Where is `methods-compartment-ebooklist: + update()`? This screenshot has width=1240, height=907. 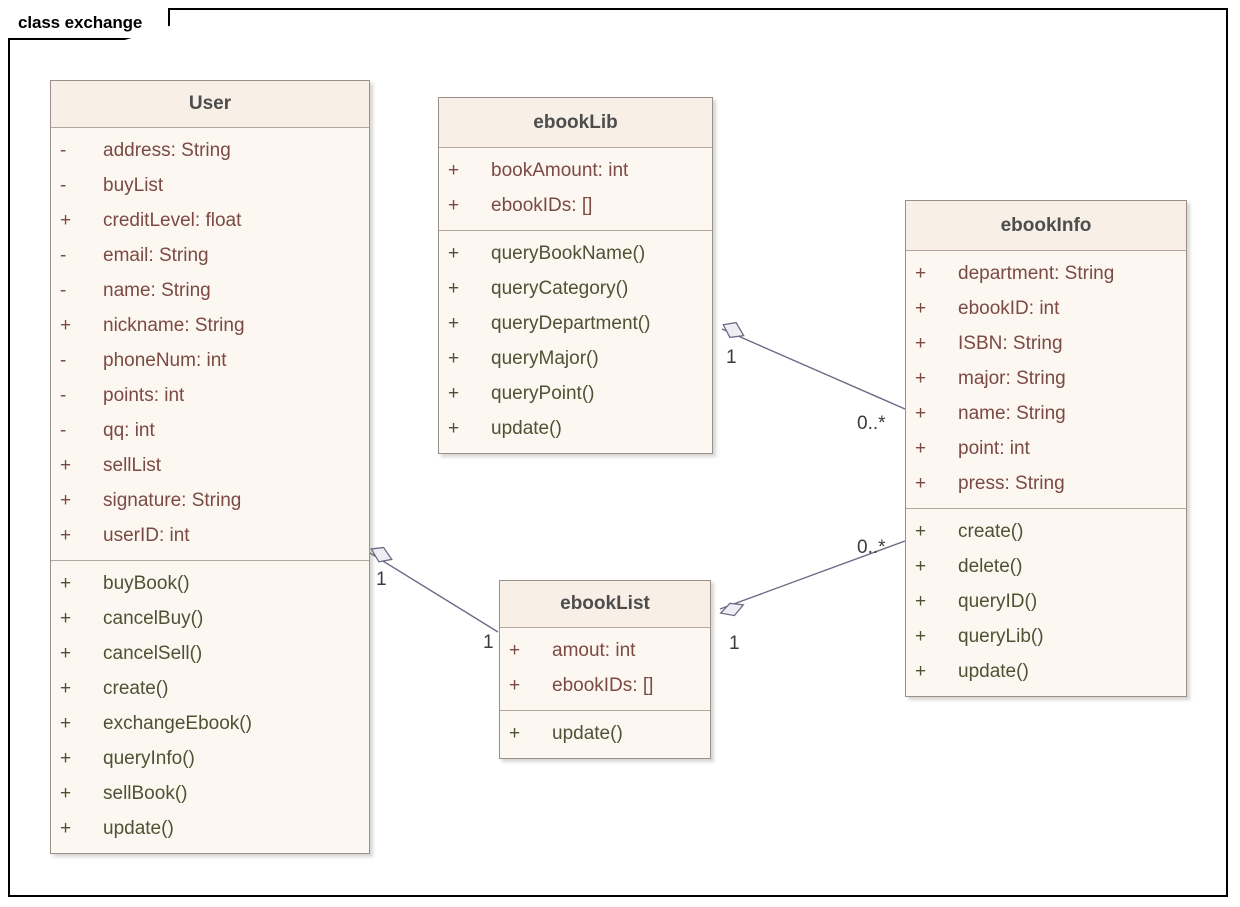
methods-compartment-ebooklist: + update() is located at coordinates (605, 734).